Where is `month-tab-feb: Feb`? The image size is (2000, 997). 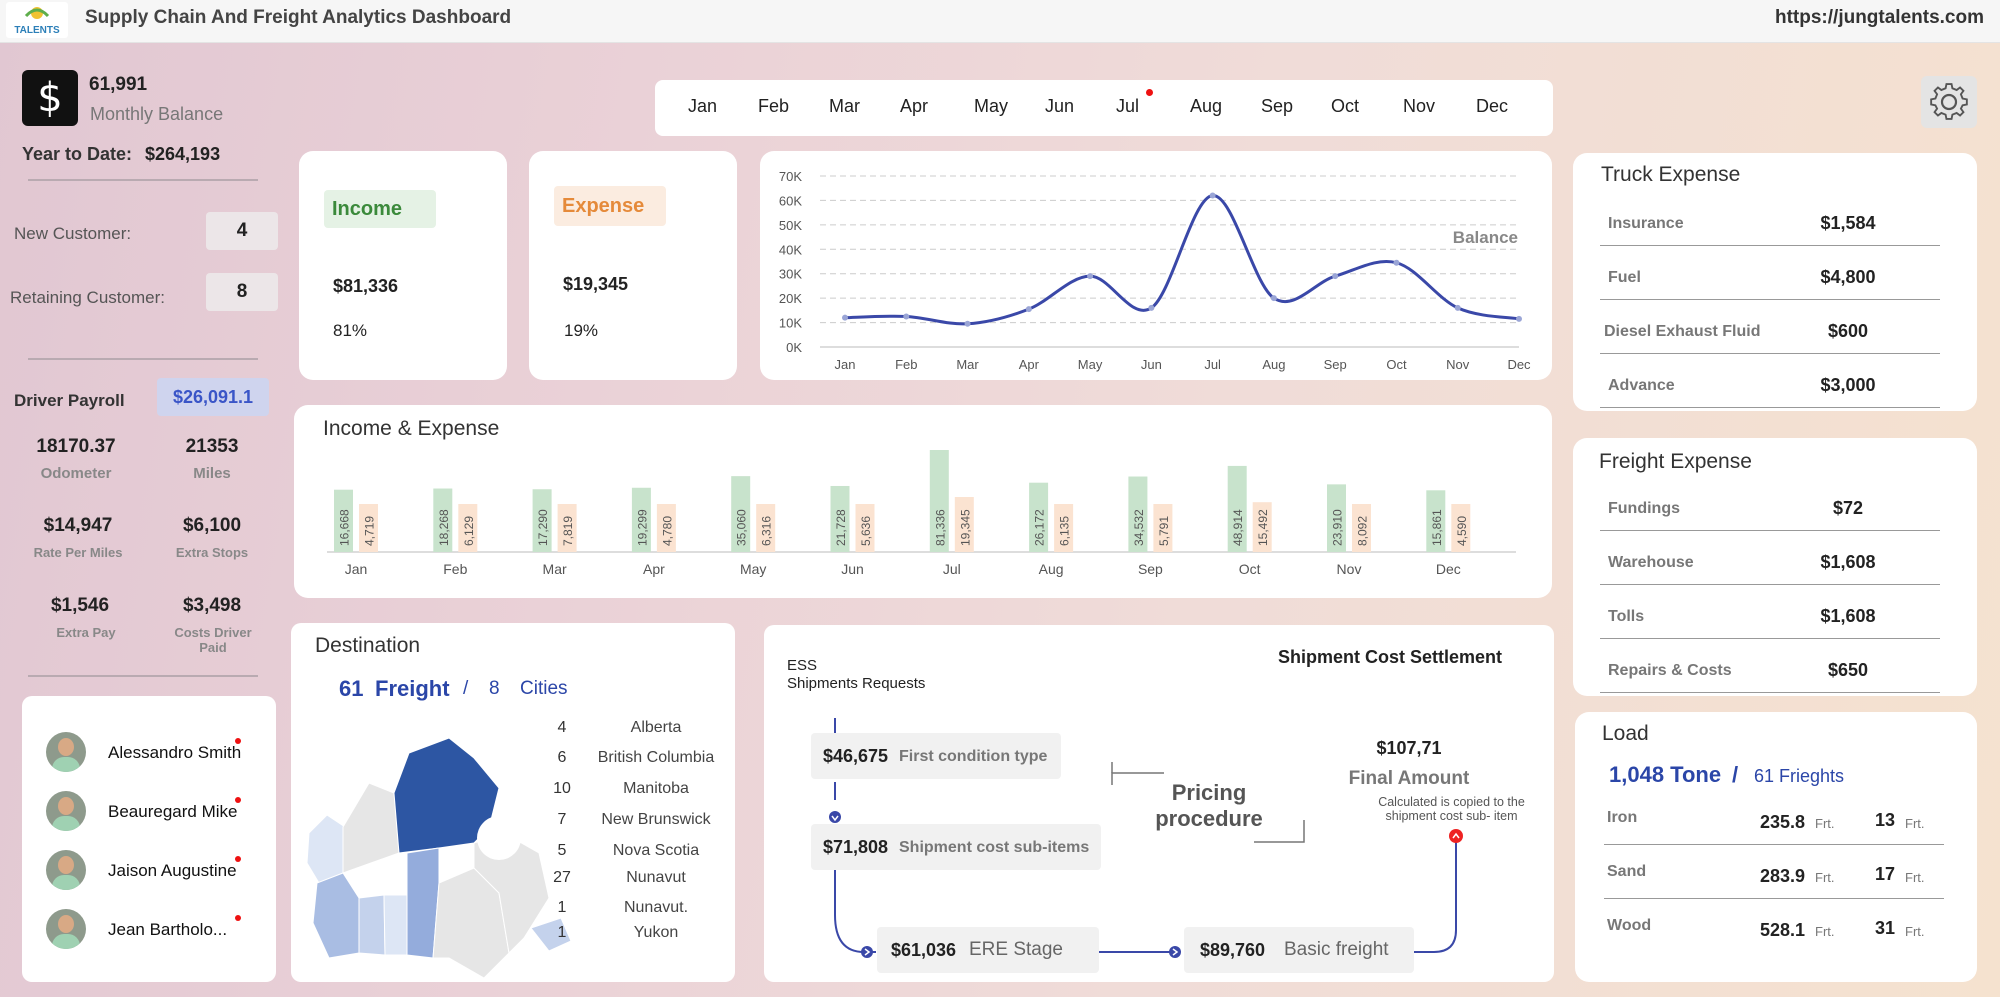 month-tab-feb: Feb is located at coordinates (773, 106).